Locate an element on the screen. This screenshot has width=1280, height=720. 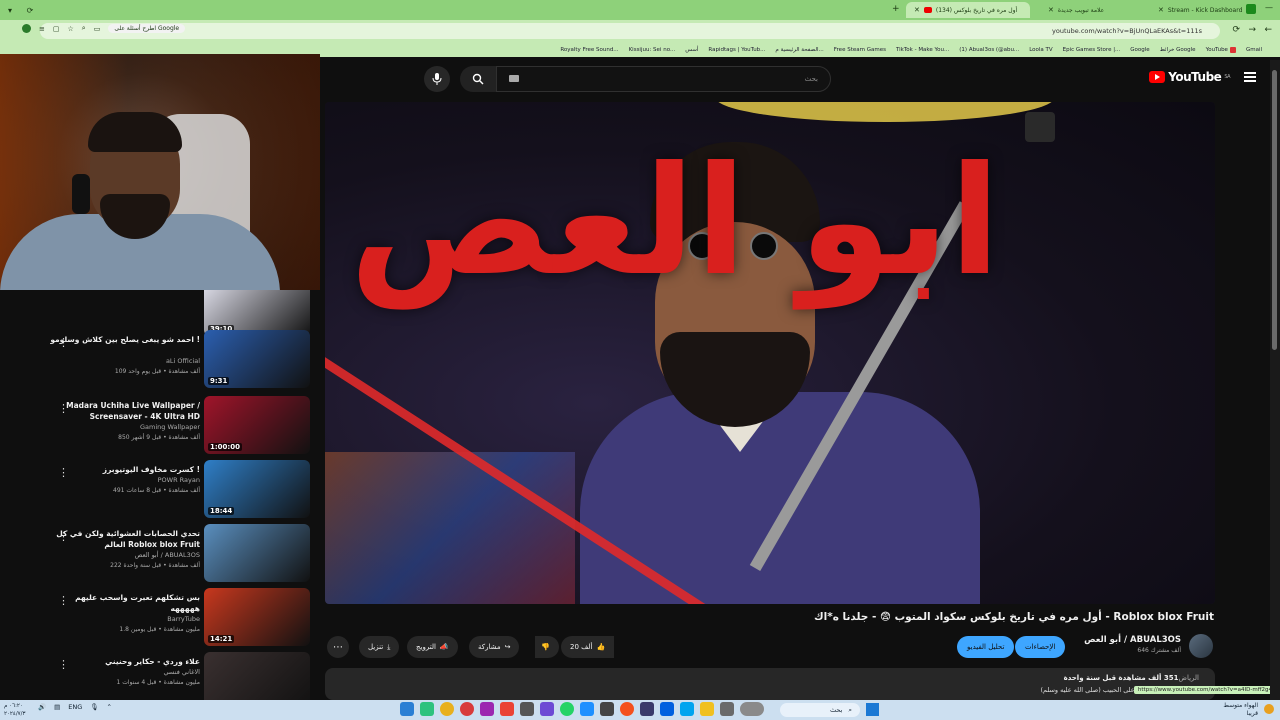
tab-kick-dashboard: ✕ Stream - Kick Dashboard is located at coordinates (1200, 10).